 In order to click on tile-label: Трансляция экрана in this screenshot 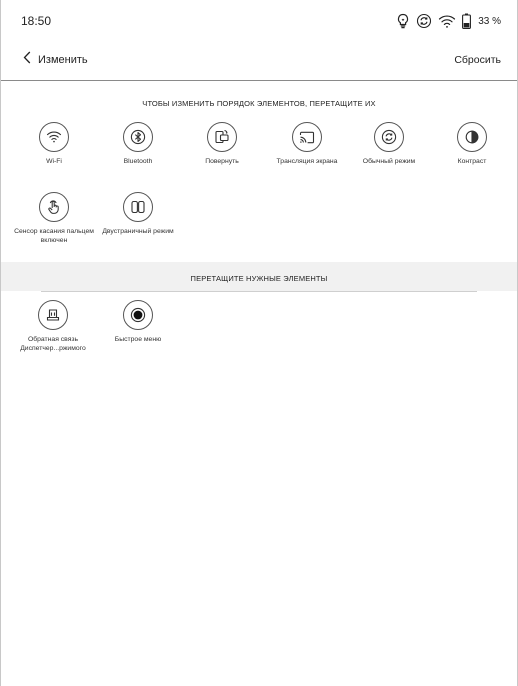, I will do `click(307, 161)`.